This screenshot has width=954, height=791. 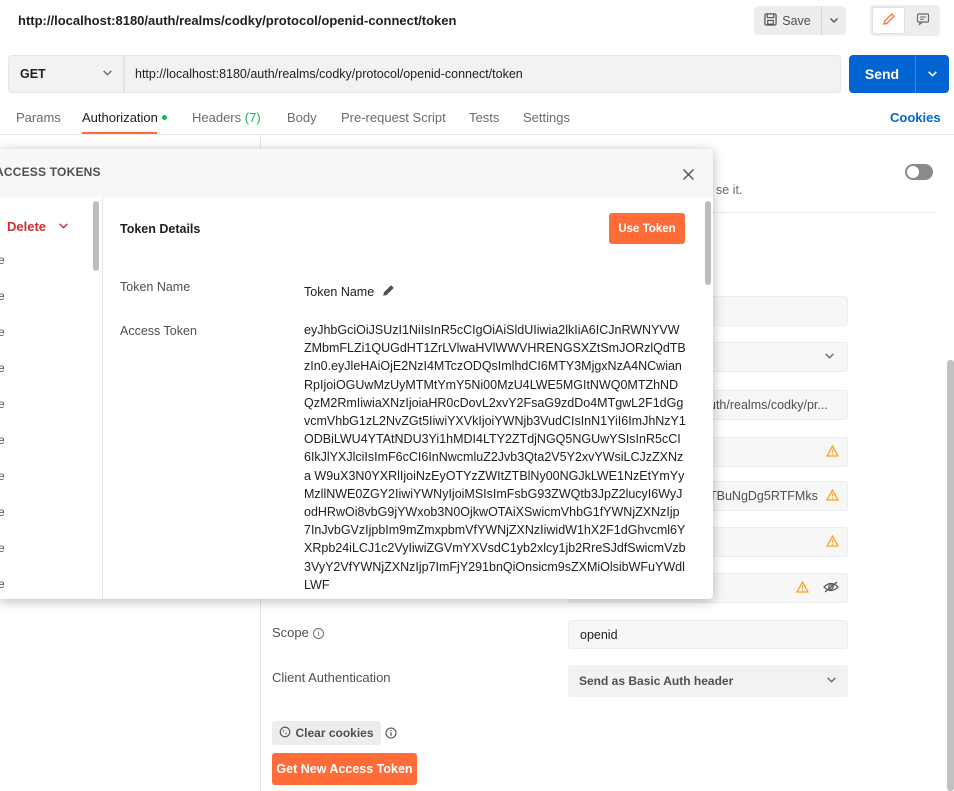 I want to click on headers-count-badge: (7), so click(x=252, y=117).